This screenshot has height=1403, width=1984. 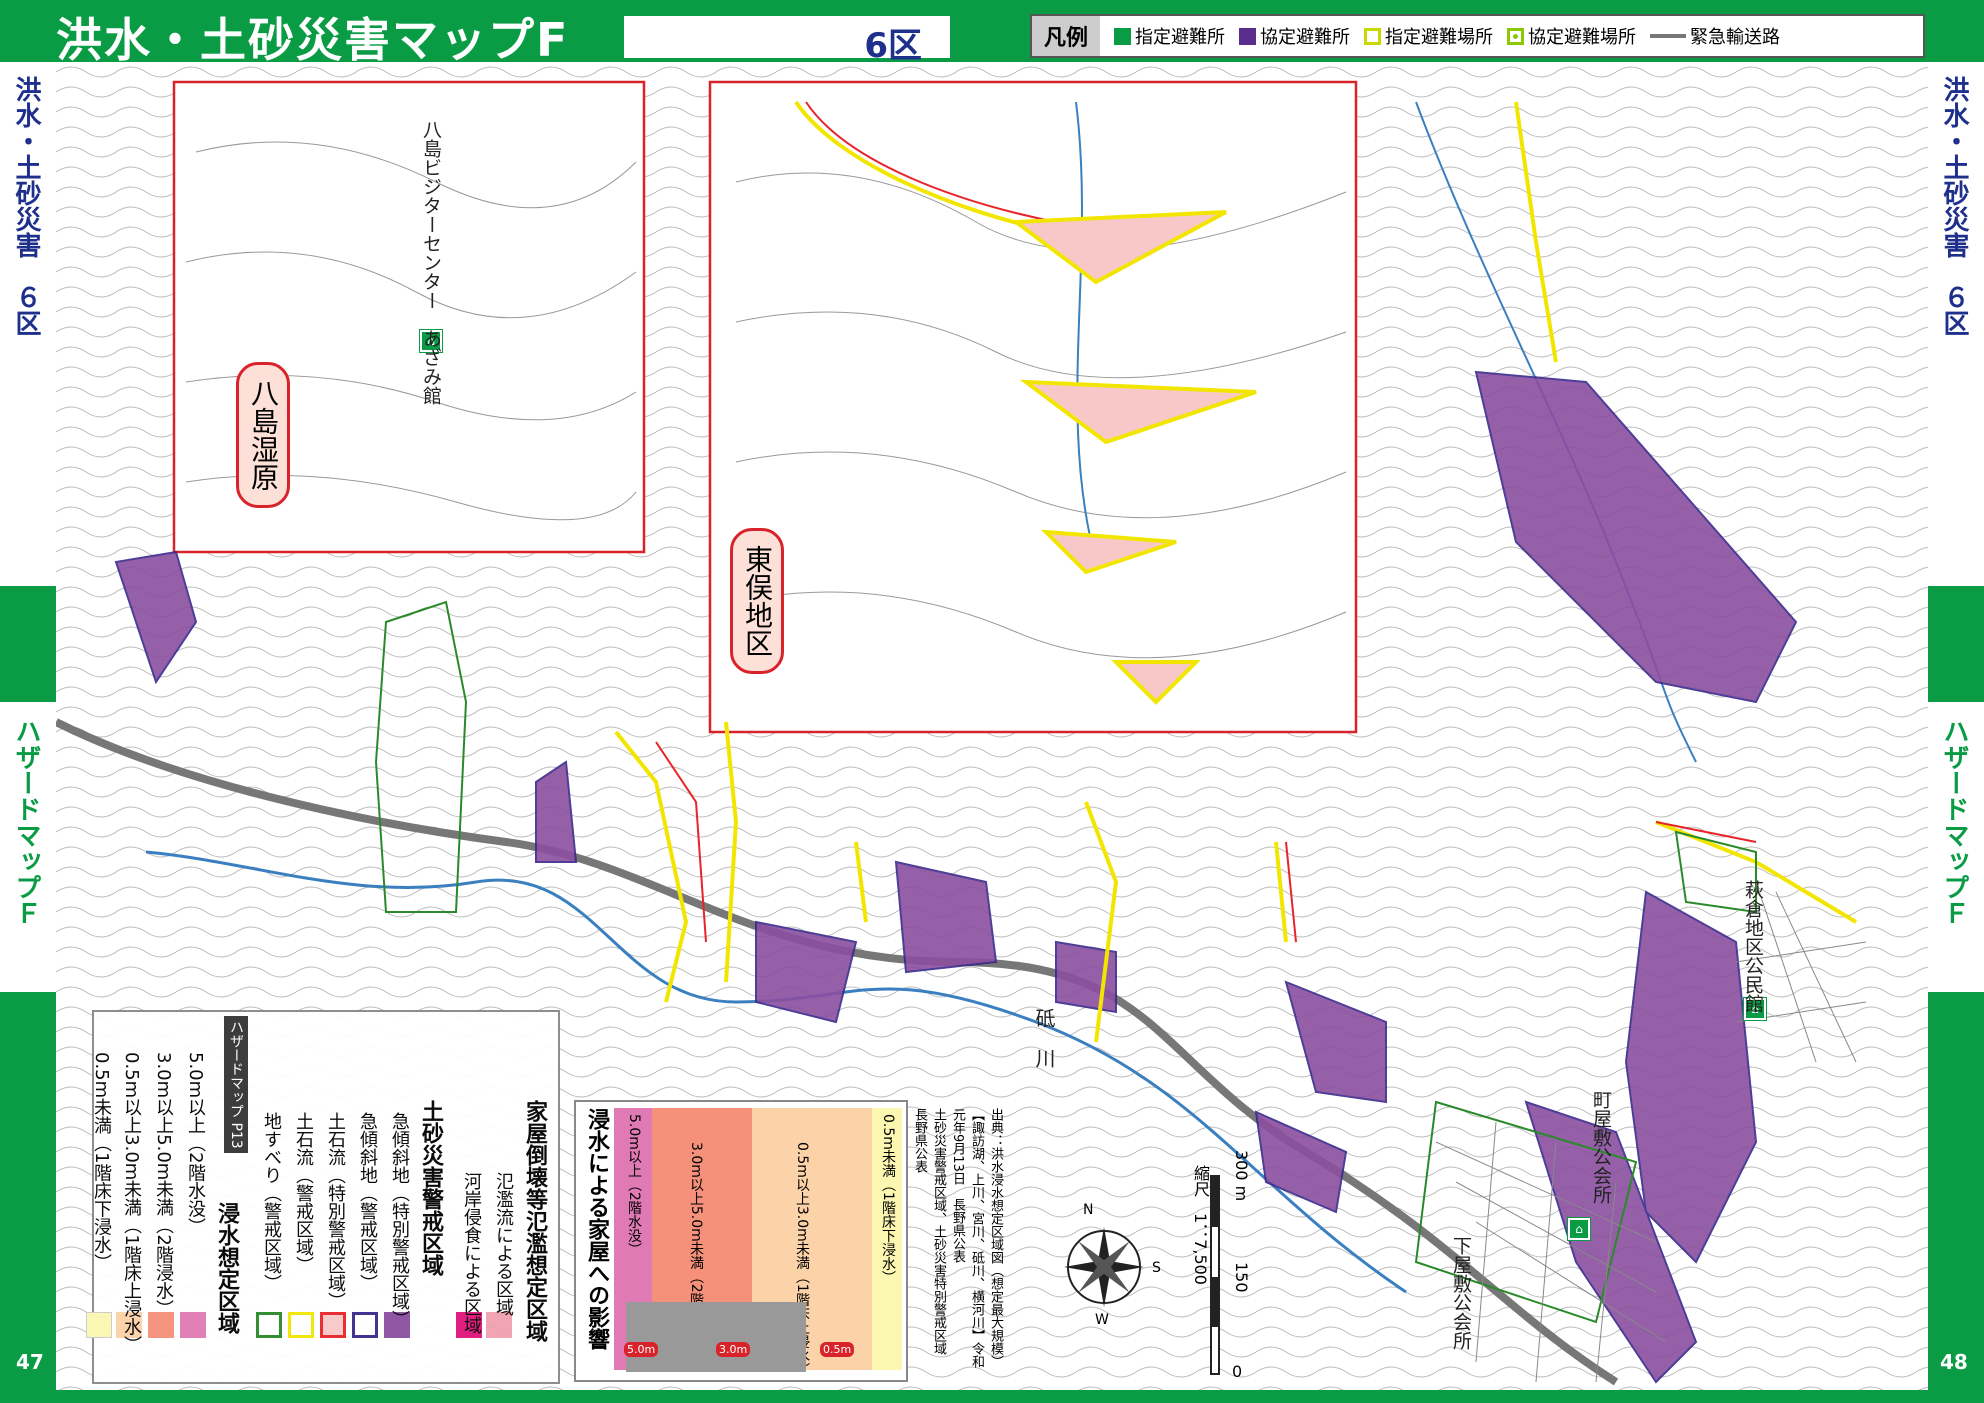 I want to click on compass-w: W, so click(x=1102, y=1320).